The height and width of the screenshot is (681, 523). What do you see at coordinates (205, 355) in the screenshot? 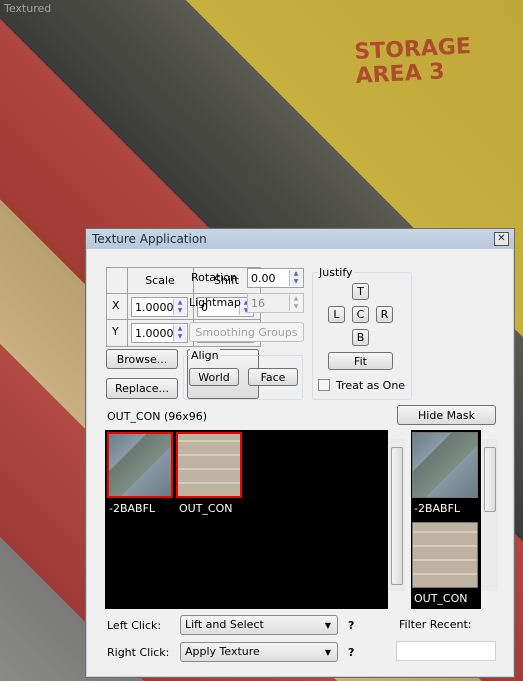
I see `align-label: Align` at bounding box center [205, 355].